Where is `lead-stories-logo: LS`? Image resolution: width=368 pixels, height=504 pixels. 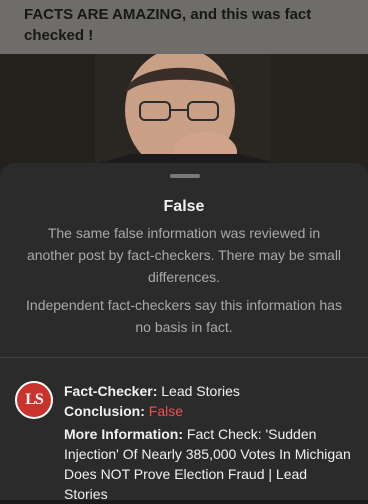 lead-stories-logo: LS is located at coordinates (34, 400).